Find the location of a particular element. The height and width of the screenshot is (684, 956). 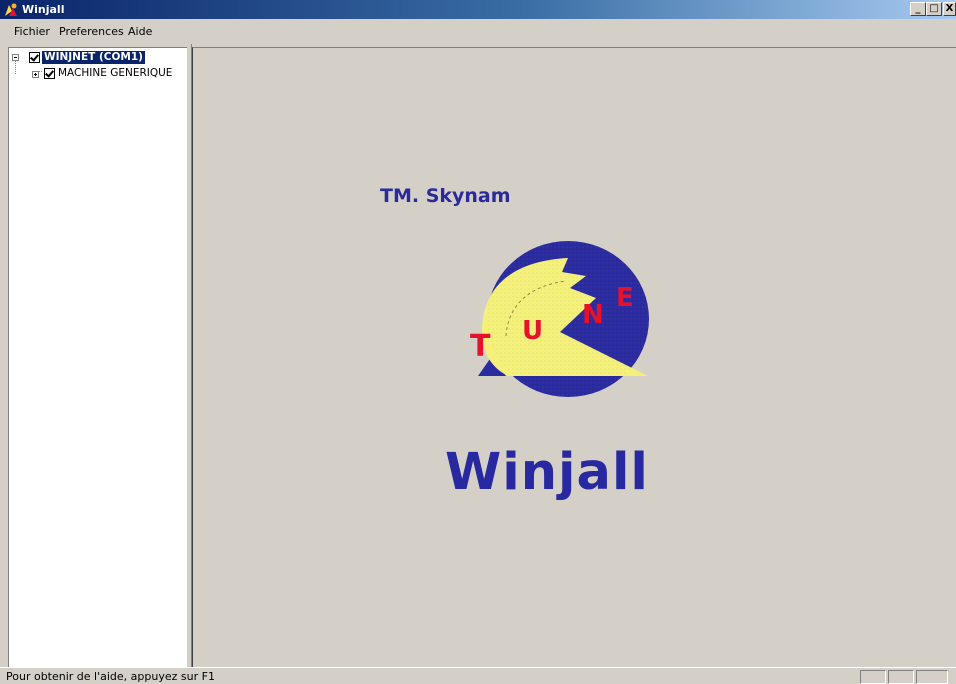

logo-letter-e: E is located at coordinates (625, 298).